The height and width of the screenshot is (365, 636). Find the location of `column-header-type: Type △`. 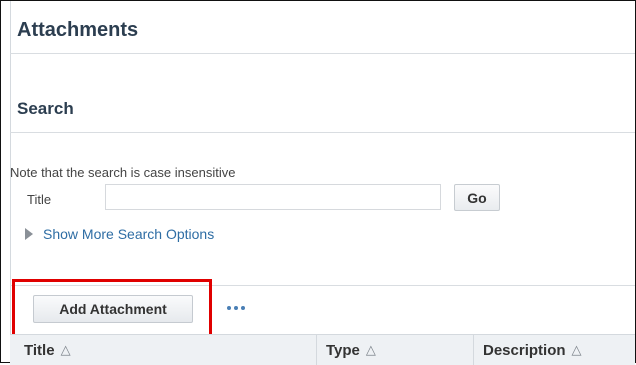

column-header-type: Type △ is located at coordinates (395, 350).